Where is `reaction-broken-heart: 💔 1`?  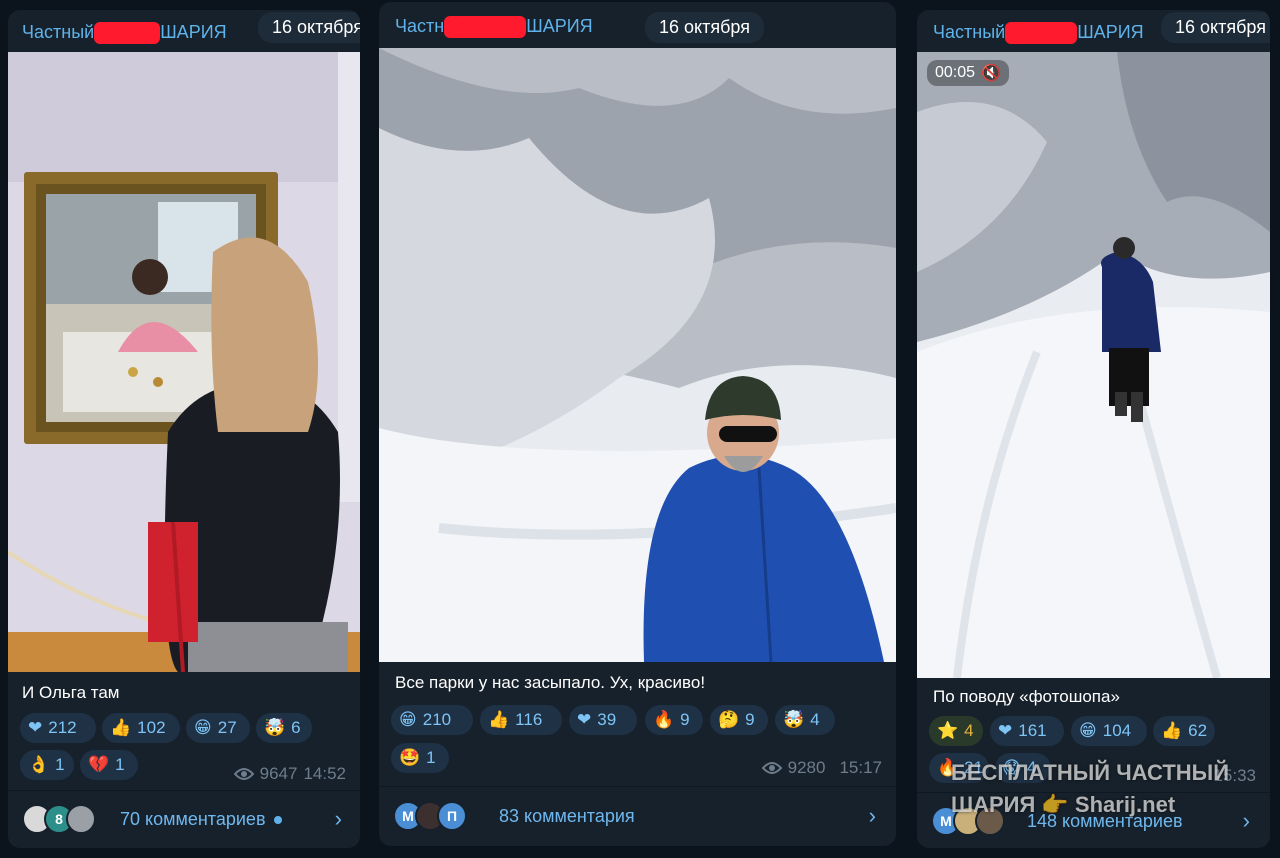
reaction-broken-heart: 💔 1 is located at coordinates (109, 765).